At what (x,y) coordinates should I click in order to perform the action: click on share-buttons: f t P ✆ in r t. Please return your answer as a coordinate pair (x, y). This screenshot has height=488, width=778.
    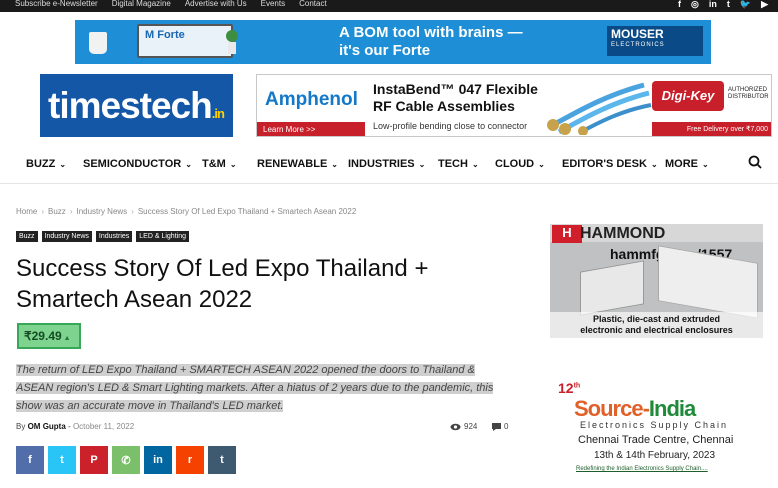
    Looking at the image, I should click on (126, 460).